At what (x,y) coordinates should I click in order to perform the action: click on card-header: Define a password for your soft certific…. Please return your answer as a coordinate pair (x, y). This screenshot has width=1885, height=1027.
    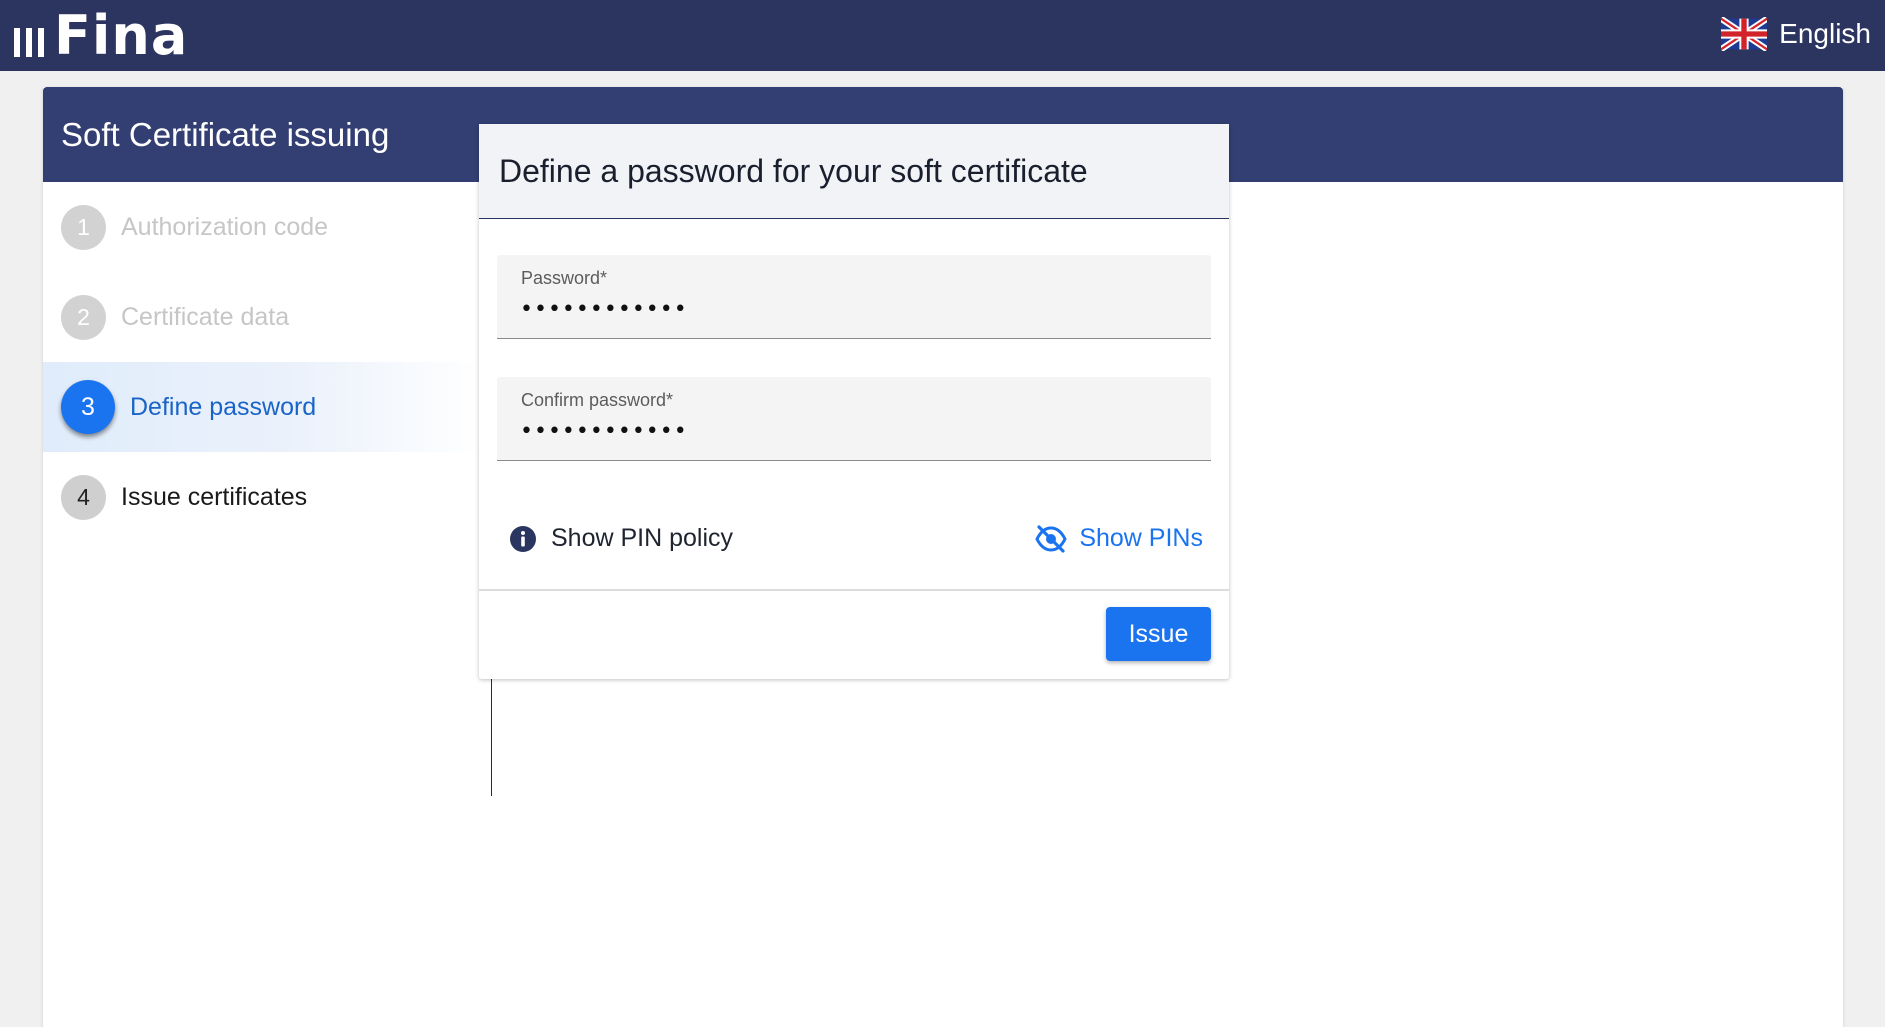
    Looking at the image, I should click on (854, 171).